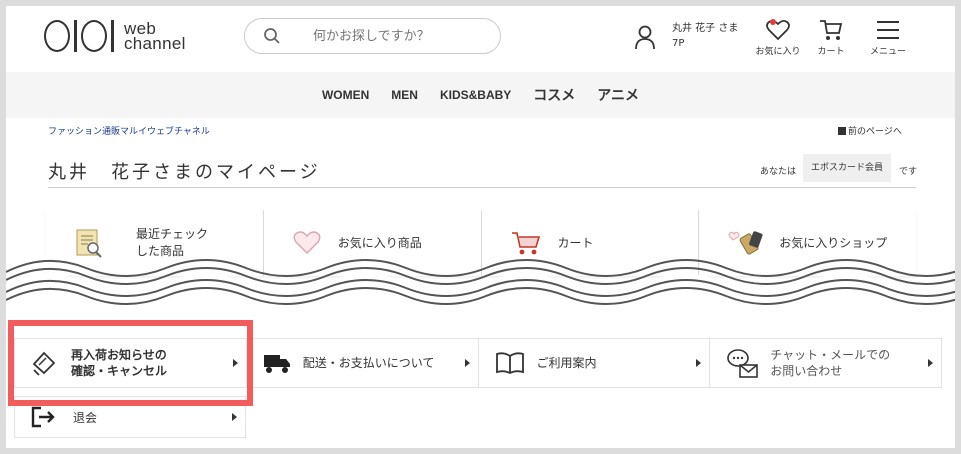 The image size is (961, 454). I want to click on search-box, so click(372, 36).